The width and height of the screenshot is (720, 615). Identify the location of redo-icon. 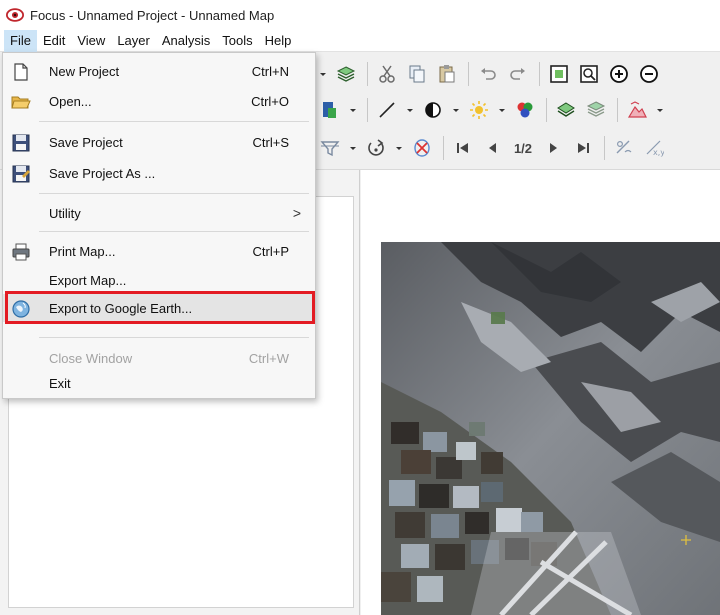
(517, 74).